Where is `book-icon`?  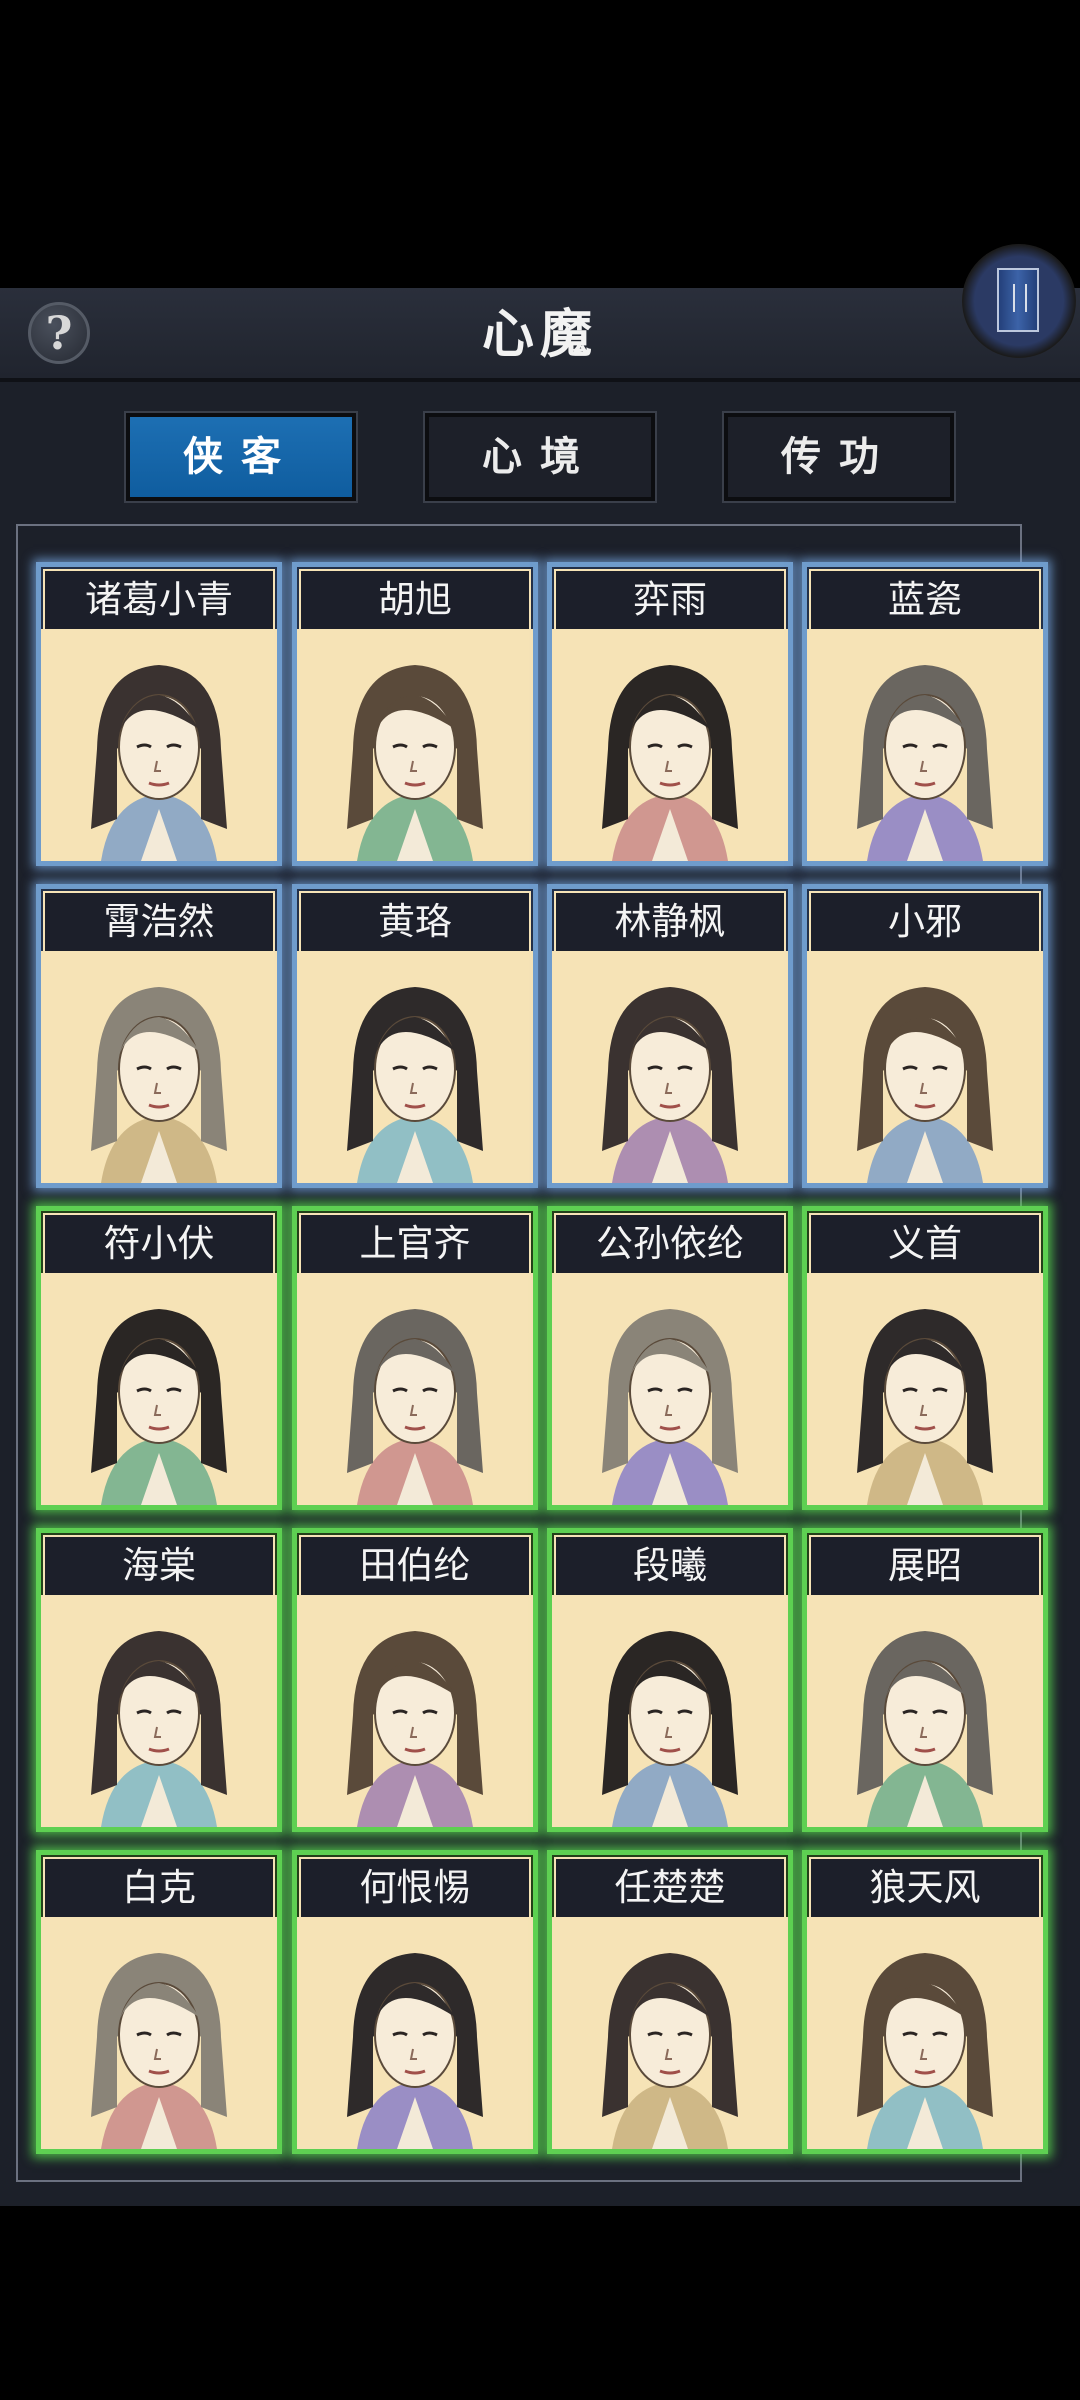
book-icon is located at coordinates (1018, 300).